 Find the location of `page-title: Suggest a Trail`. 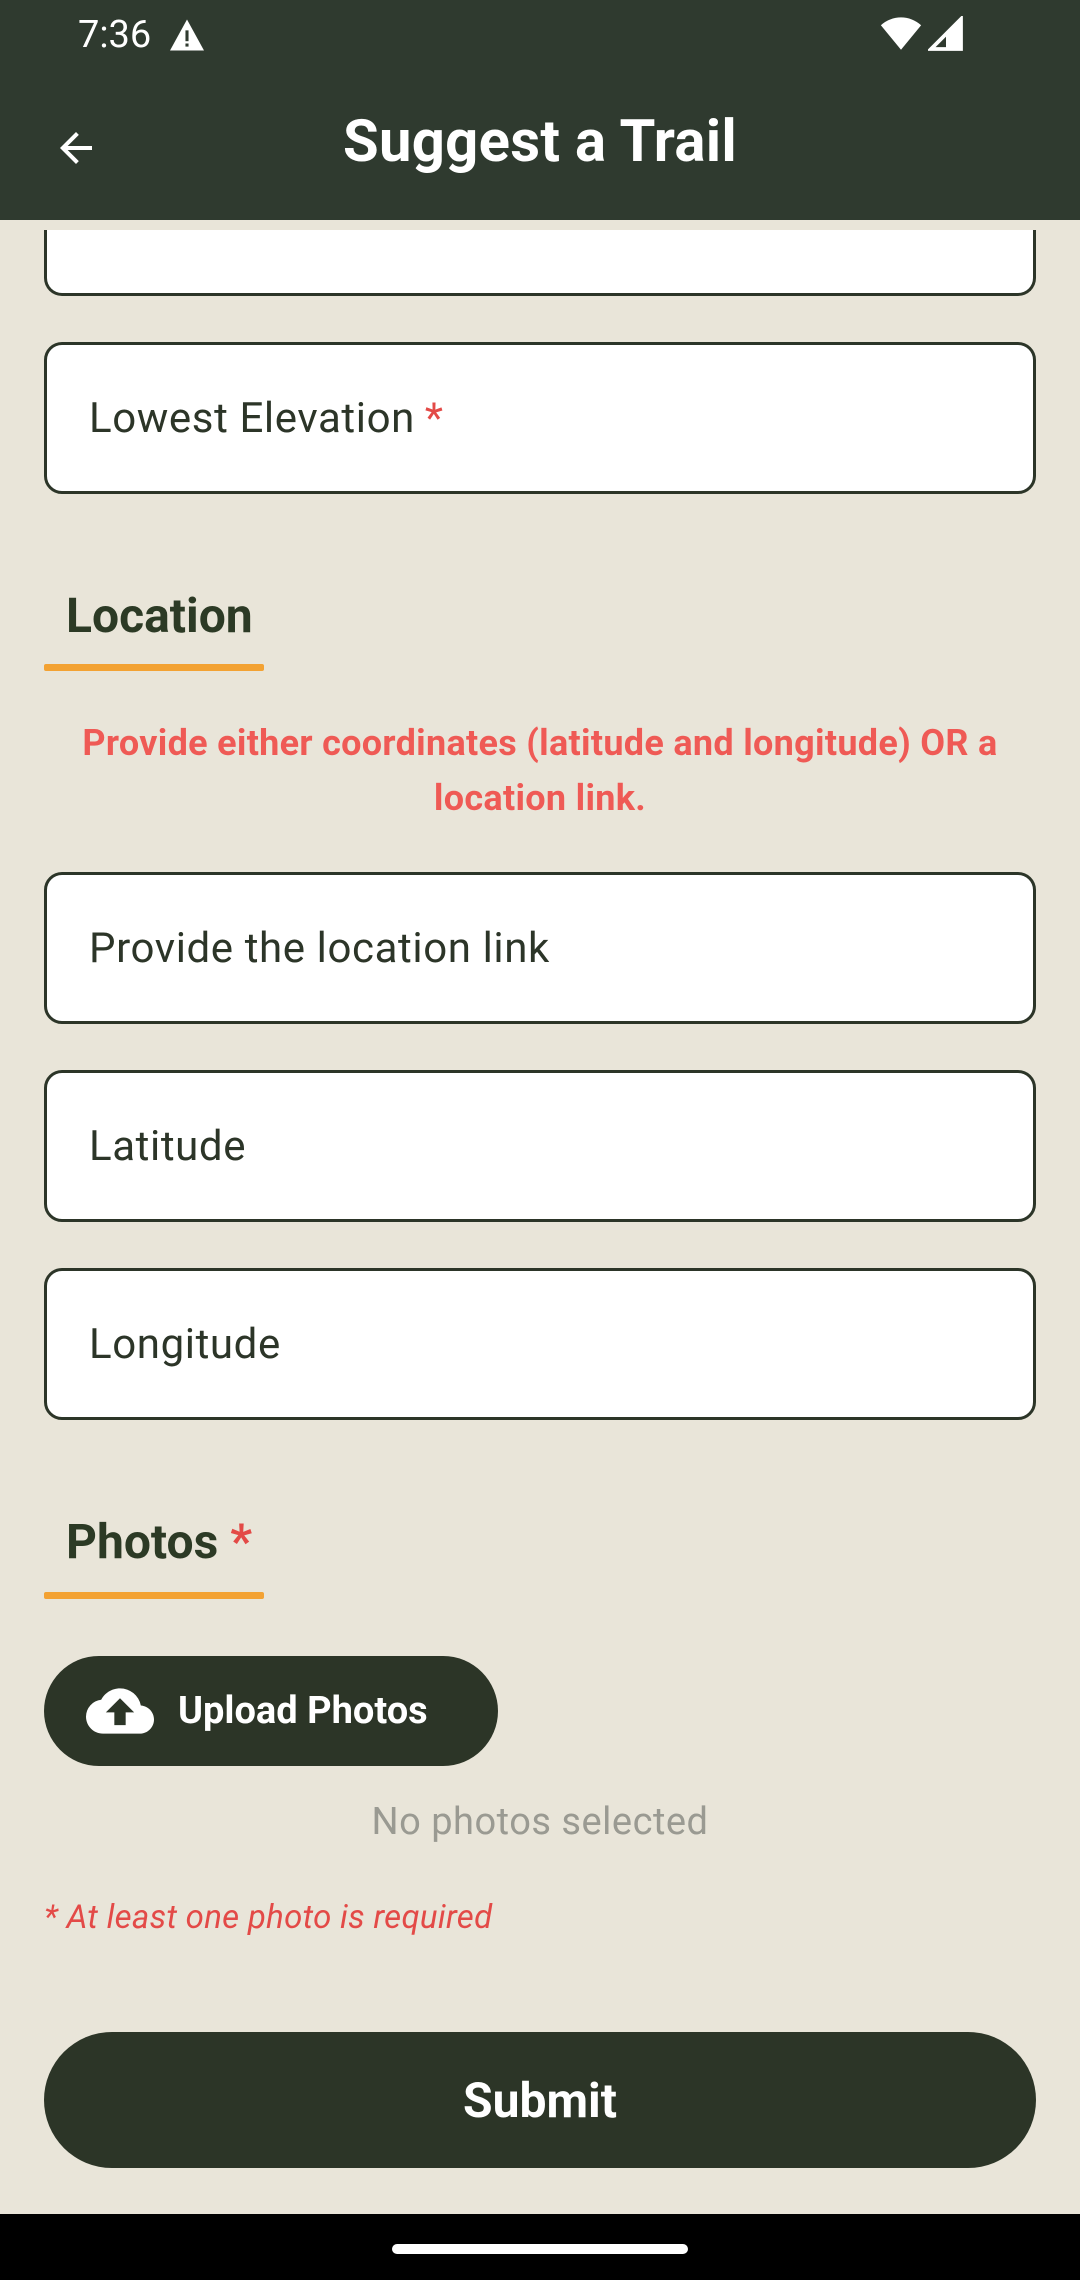

page-title: Suggest a Trail is located at coordinates (540, 142).